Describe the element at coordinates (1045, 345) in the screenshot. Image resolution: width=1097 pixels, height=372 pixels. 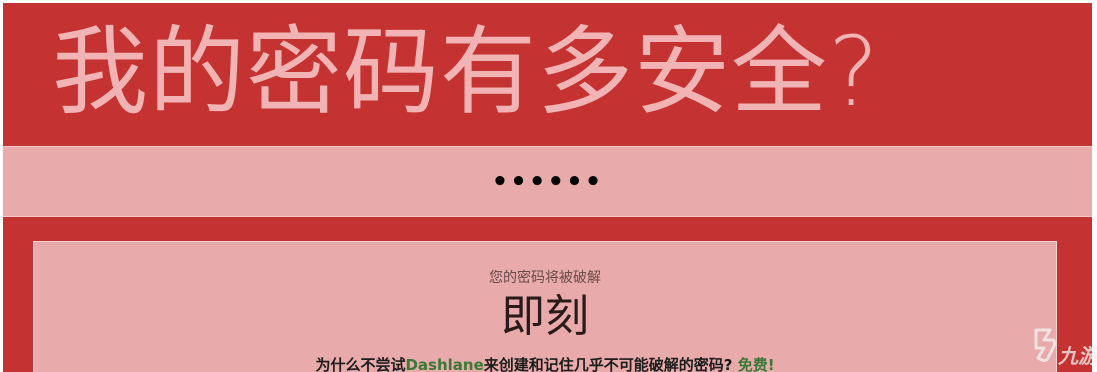
I see `watermark-logo-icon` at that location.